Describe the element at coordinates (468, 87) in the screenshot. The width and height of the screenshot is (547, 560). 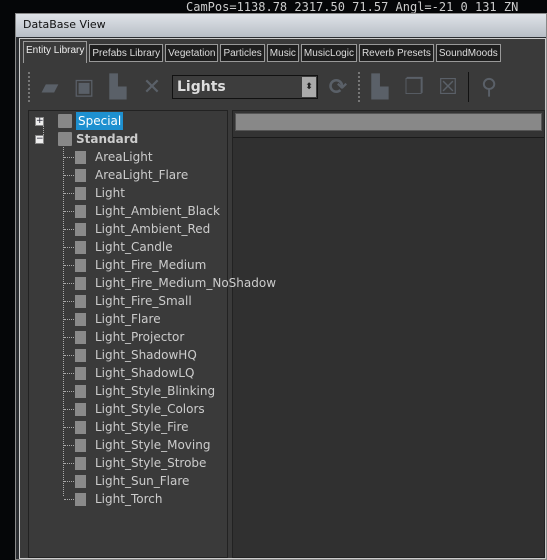
I see `toolbar-separator` at that location.